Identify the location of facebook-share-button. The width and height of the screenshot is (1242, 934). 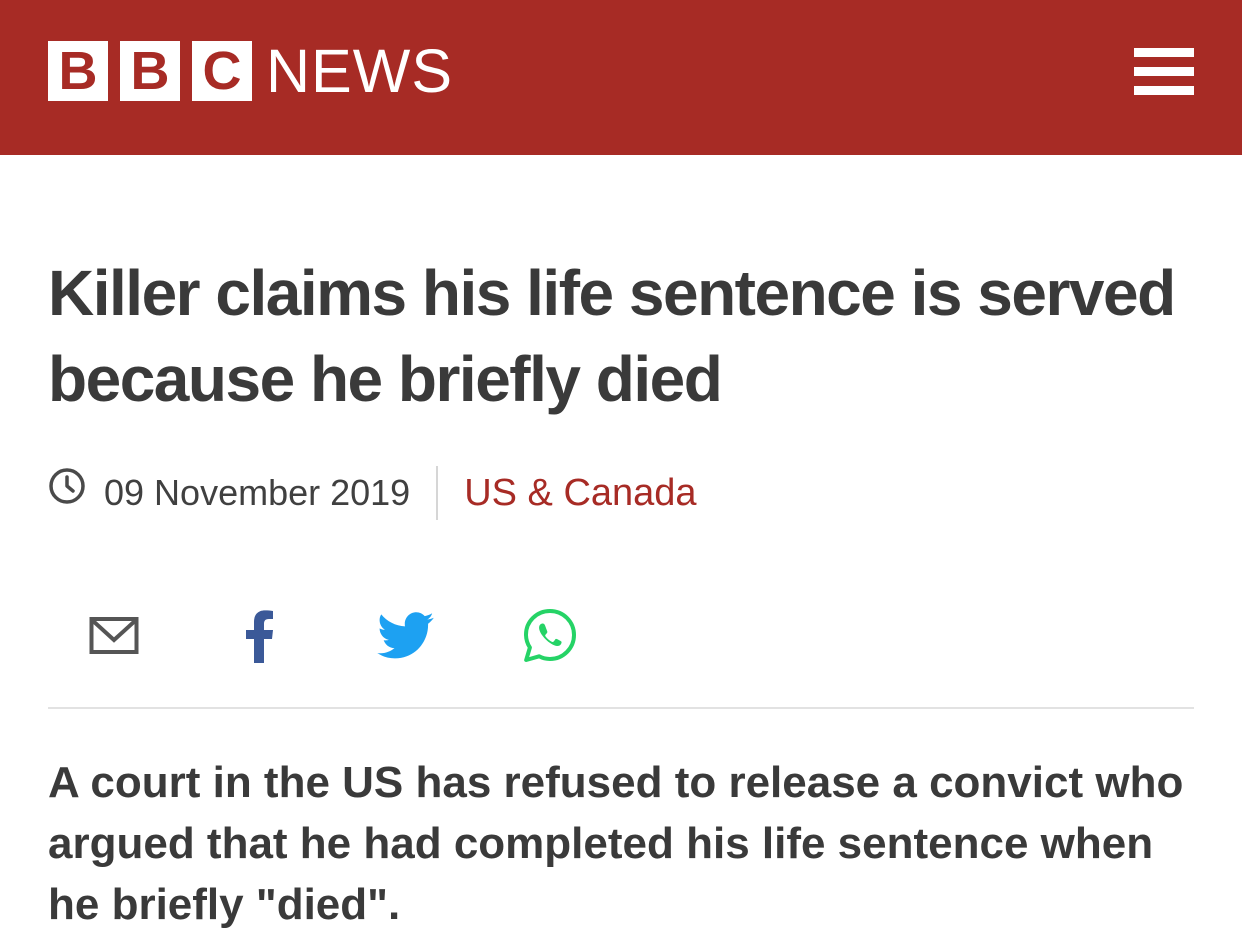
(259, 636).